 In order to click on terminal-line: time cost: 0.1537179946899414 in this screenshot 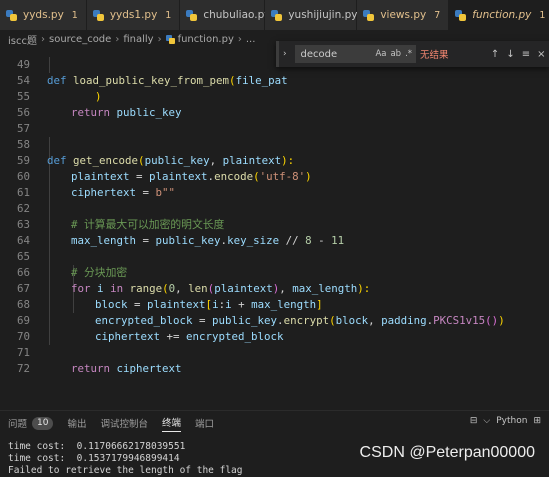, I will do `click(94, 458)`.